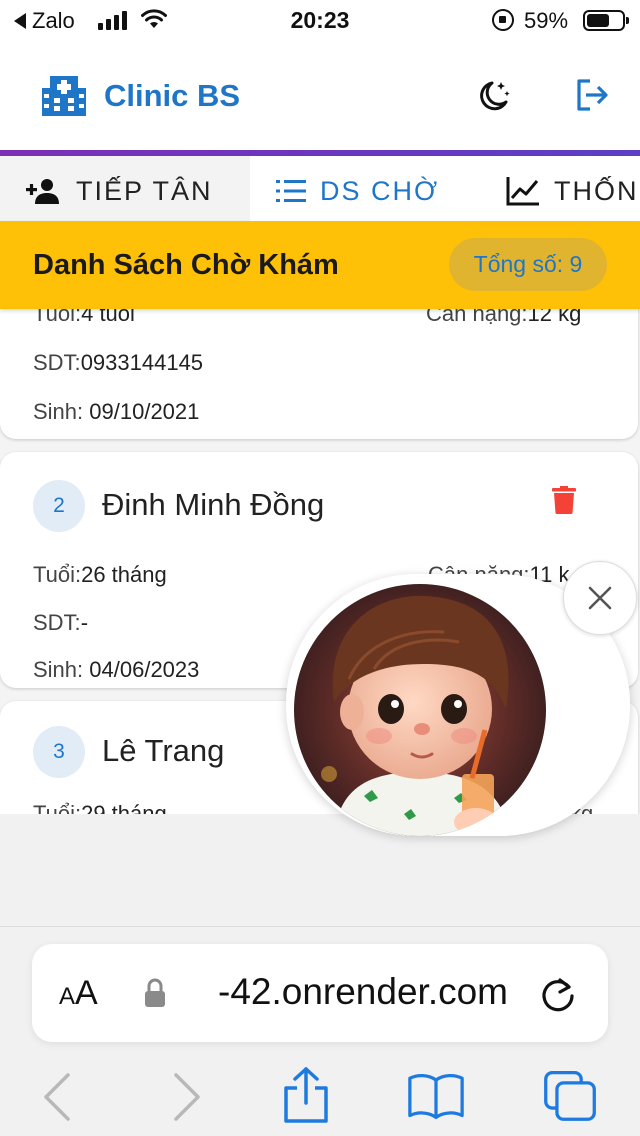  What do you see at coordinates (596, 190) in the screenshot?
I see `tab-statistics-label: THỐN` at bounding box center [596, 190].